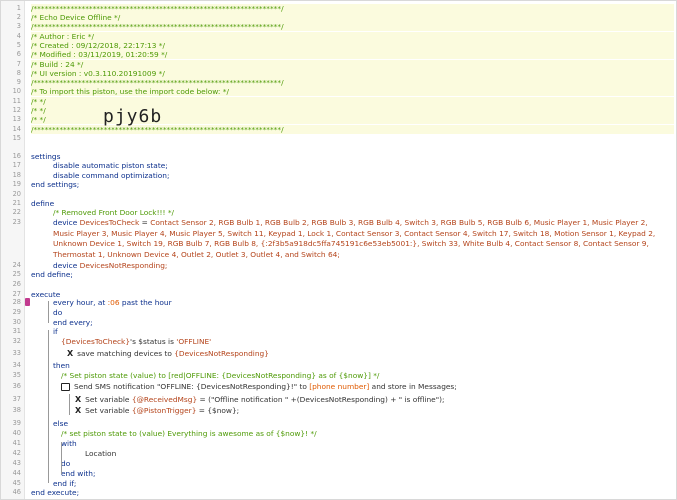 The height and width of the screenshot is (500, 677). What do you see at coordinates (145, 302) in the screenshot?
I see `every-rest: past the hour` at bounding box center [145, 302].